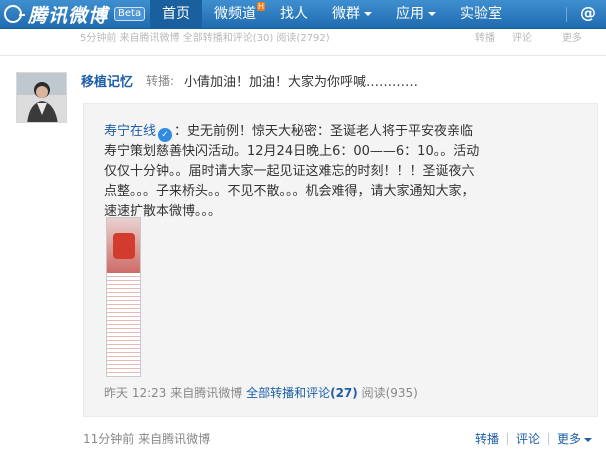 The height and width of the screenshot is (459, 606). Describe the element at coordinates (68, 15) in the screenshot. I see `logo-text: 腾讯微博` at that location.